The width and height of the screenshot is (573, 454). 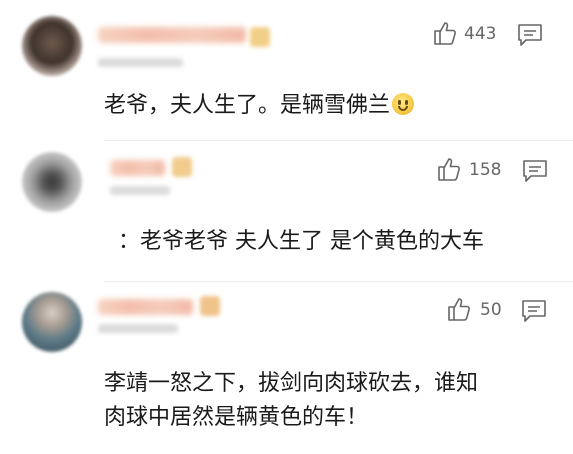 I want to click on comment-text: 老爷，夫人生了。是辆雪佛兰, so click(x=259, y=106).